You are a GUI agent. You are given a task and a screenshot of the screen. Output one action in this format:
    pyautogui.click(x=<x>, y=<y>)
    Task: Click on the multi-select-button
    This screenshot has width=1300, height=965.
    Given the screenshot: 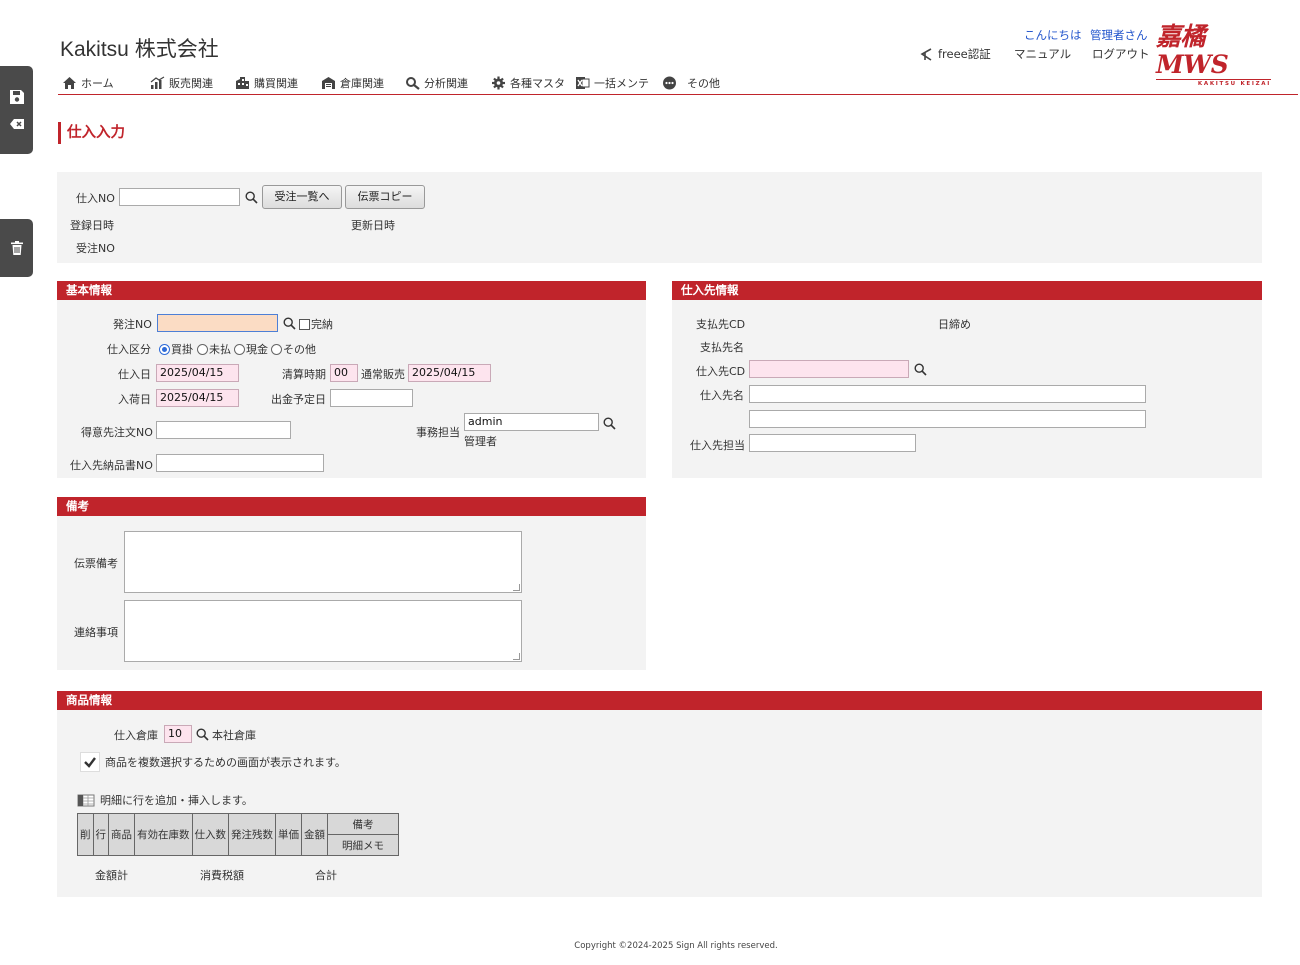 What is the action you would take?
    pyautogui.click(x=90, y=762)
    